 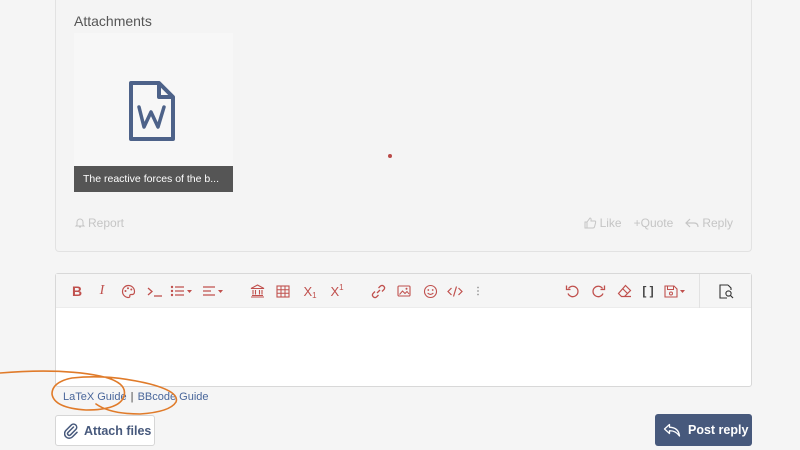 I want to click on brackets-icon: [ ], so click(x=648, y=291).